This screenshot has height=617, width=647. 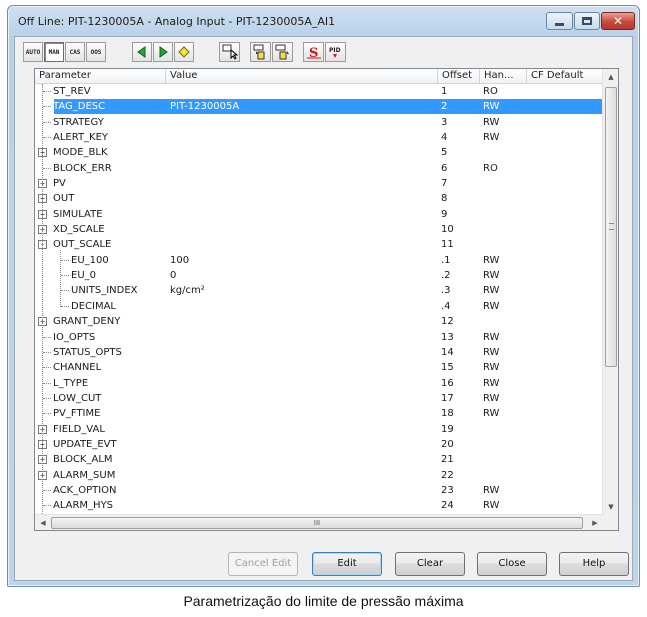 I want to click on offset-cell: 8, so click(x=444, y=199).